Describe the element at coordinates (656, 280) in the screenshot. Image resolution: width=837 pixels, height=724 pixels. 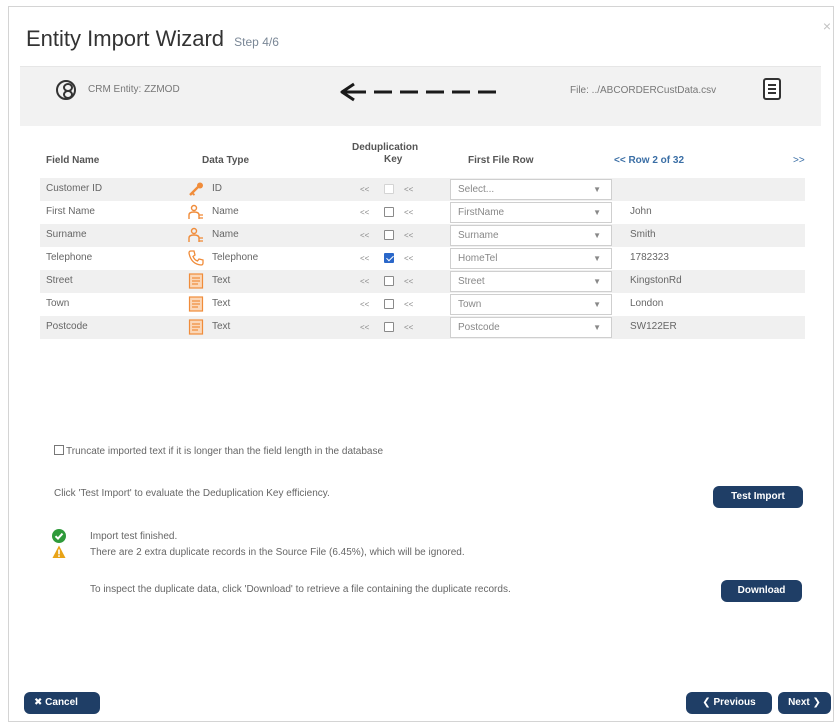
I see `row-sample-value: KingstonRd` at that location.